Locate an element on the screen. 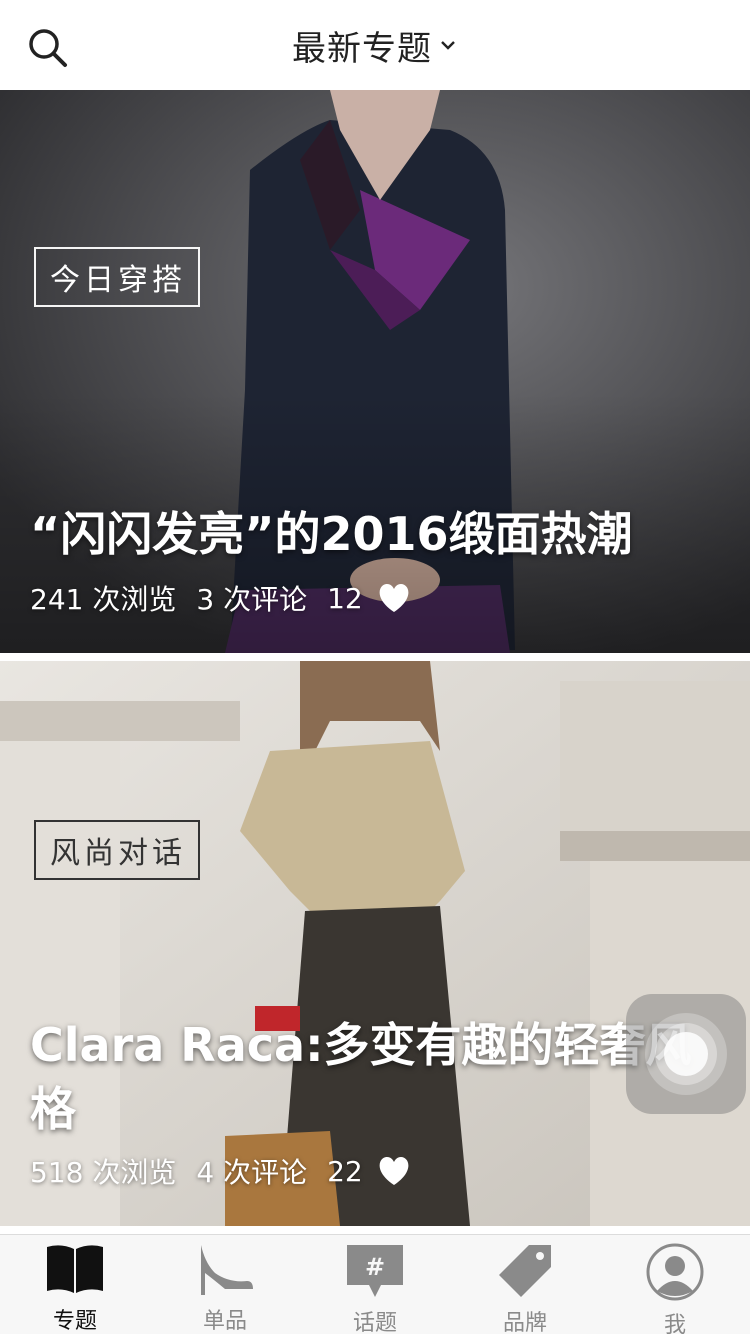 The image size is (750, 1334). topic-stats: 518 次浏览 4 次评论 22 is located at coordinates (220, 1171).